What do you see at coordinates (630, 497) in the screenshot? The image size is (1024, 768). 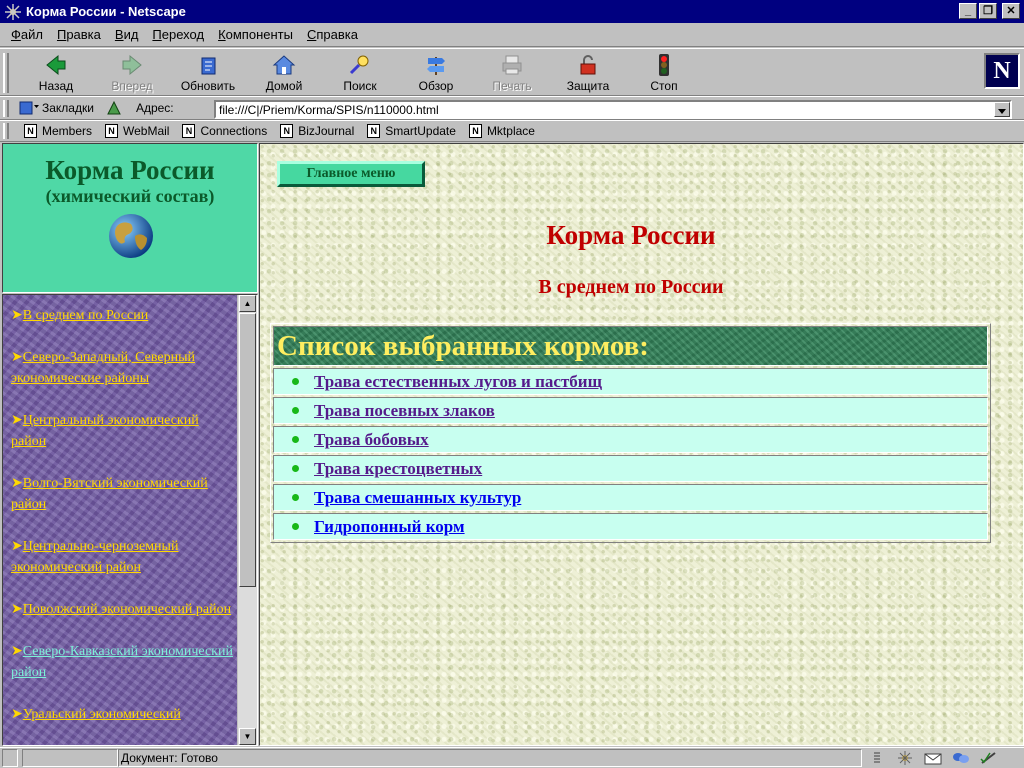 I see `feed-row: Трава смешанных культур` at bounding box center [630, 497].